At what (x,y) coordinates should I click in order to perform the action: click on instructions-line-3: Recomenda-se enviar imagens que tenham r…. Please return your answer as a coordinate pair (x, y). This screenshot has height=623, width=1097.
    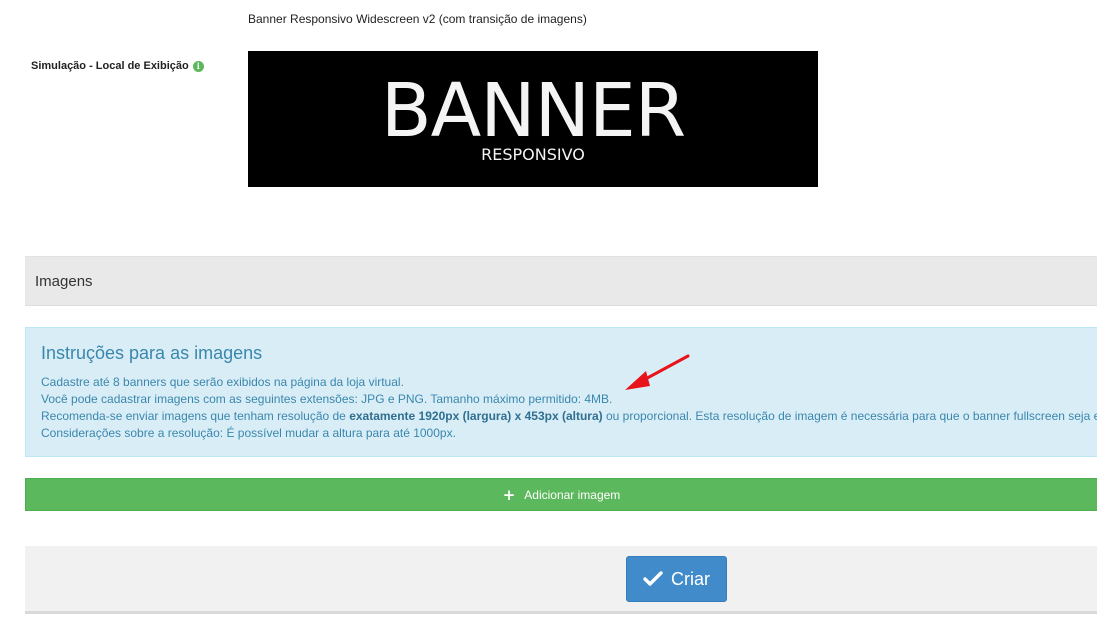
    Looking at the image, I should click on (569, 416).